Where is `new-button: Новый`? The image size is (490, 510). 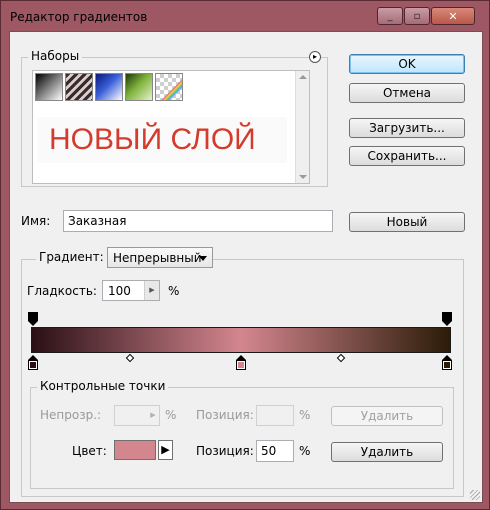
new-button: Новый is located at coordinates (407, 222).